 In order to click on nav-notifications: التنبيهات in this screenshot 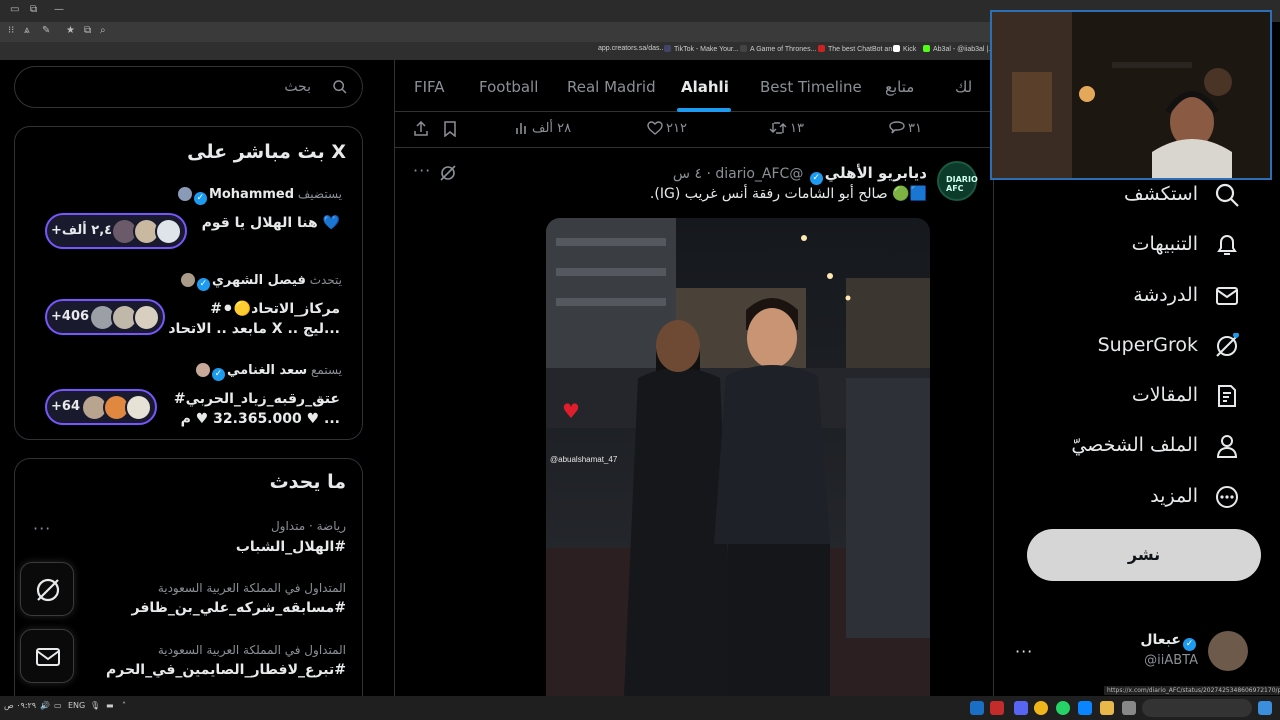, I will do `click(1180, 245)`.